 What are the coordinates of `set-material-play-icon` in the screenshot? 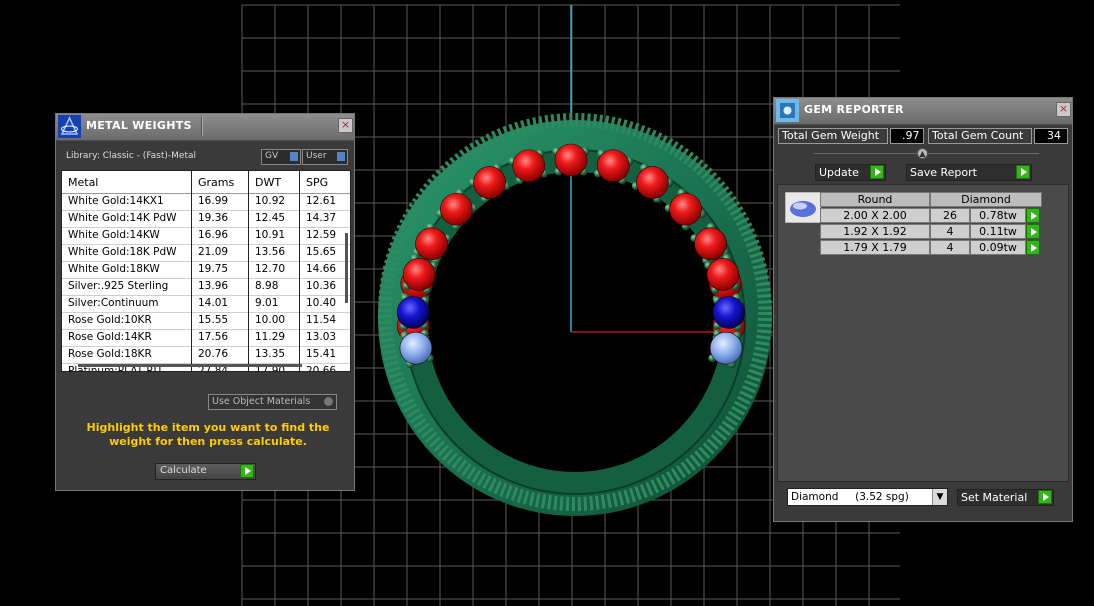 It's located at (1045, 497).